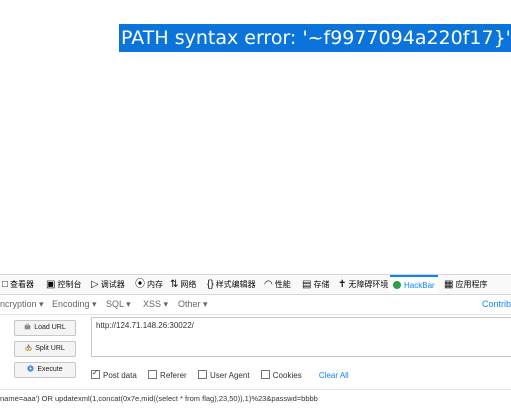  What do you see at coordinates (397, 285) in the screenshot?
I see `hackbar-icon` at bounding box center [397, 285].